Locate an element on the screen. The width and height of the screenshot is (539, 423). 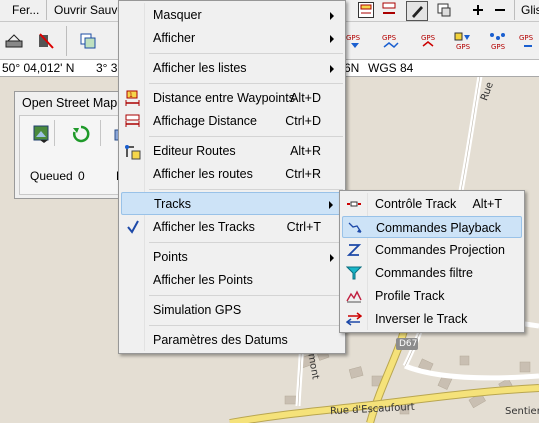
gps-route-icon: GPS is located at coordinates (391, 41).